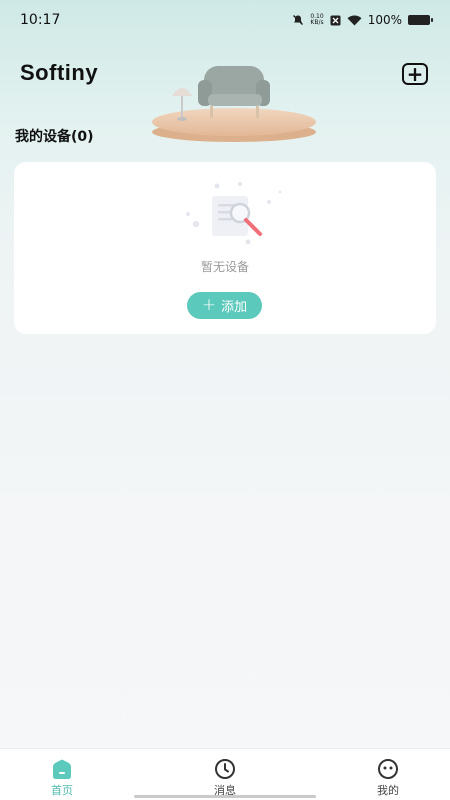 The height and width of the screenshot is (800, 450). I want to click on app-title: Softiny, so click(59, 72).